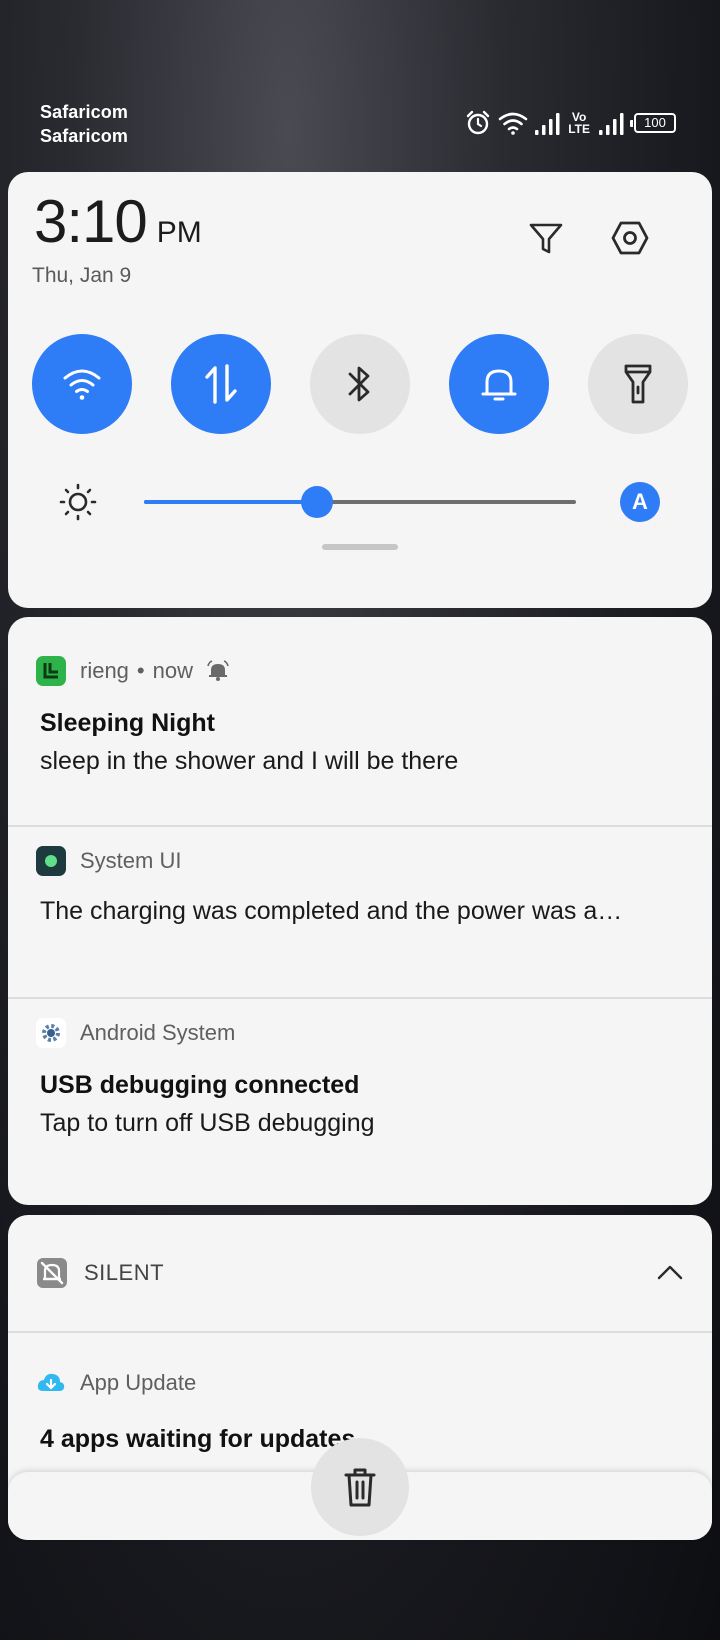 The width and height of the screenshot is (720, 1640). Describe the element at coordinates (51, 671) in the screenshot. I see `rieng-app-icon` at that location.